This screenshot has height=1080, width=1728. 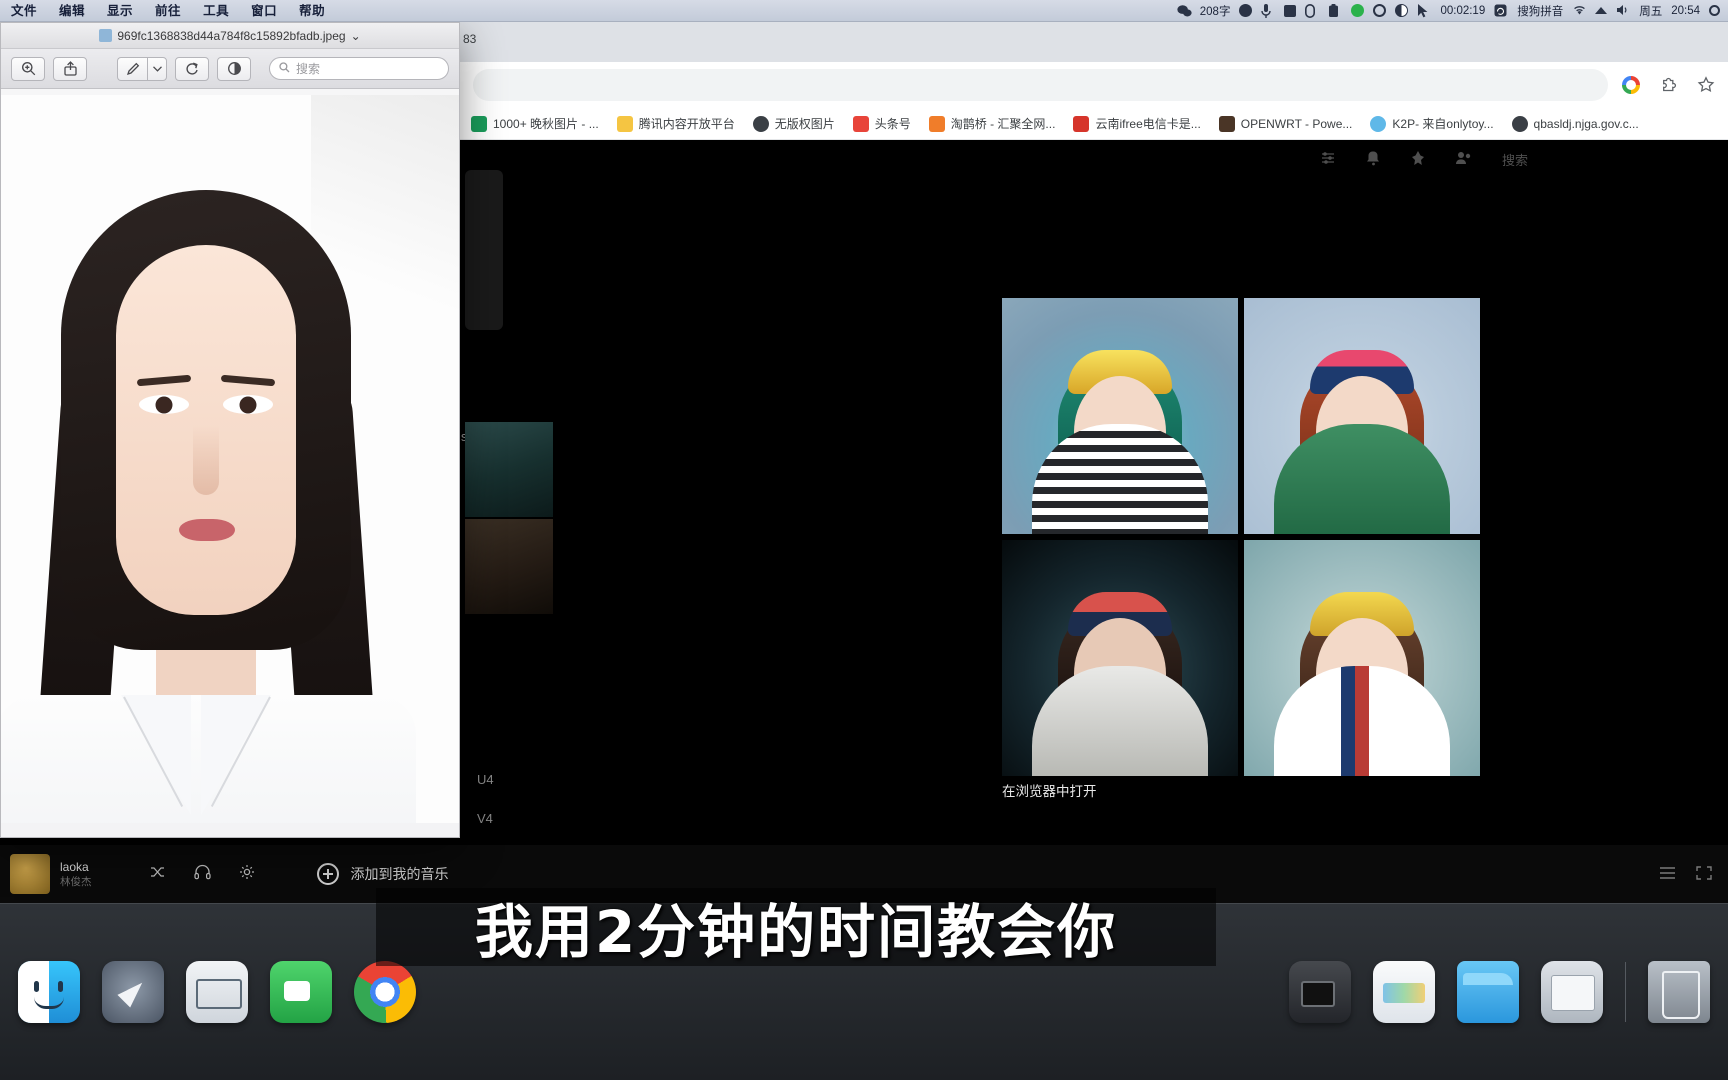 What do you see at coordinates (1579, 11) in the screenshot?
I see `wifi-icon` at bounding box center [1579, 11].